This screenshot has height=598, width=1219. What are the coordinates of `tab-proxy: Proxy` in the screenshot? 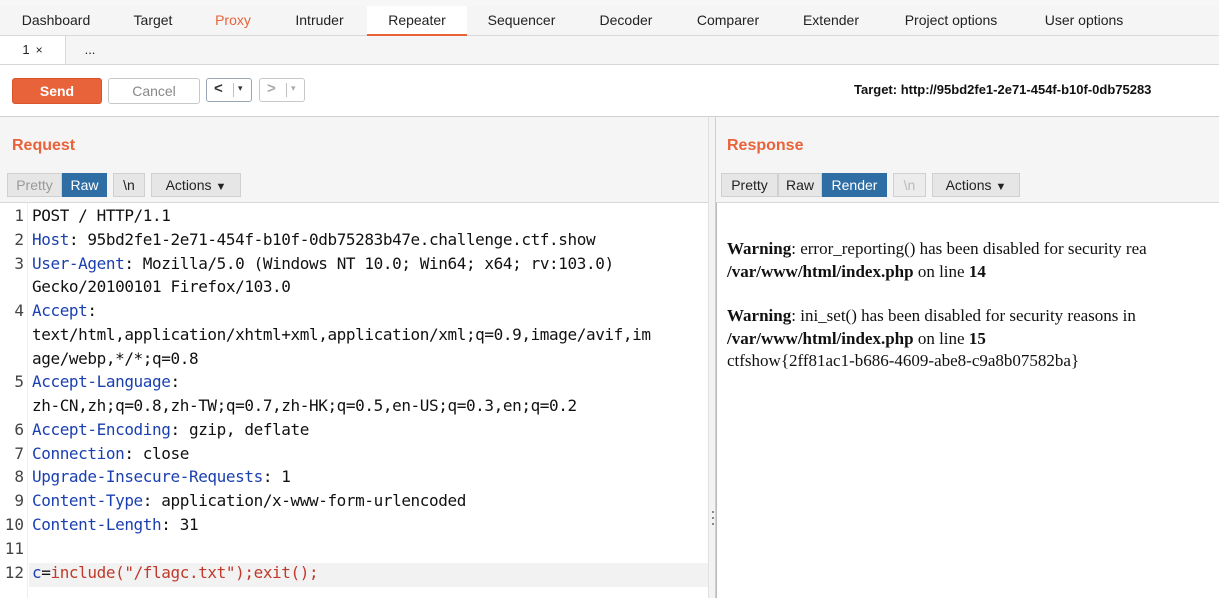 It's located at (233, 21).